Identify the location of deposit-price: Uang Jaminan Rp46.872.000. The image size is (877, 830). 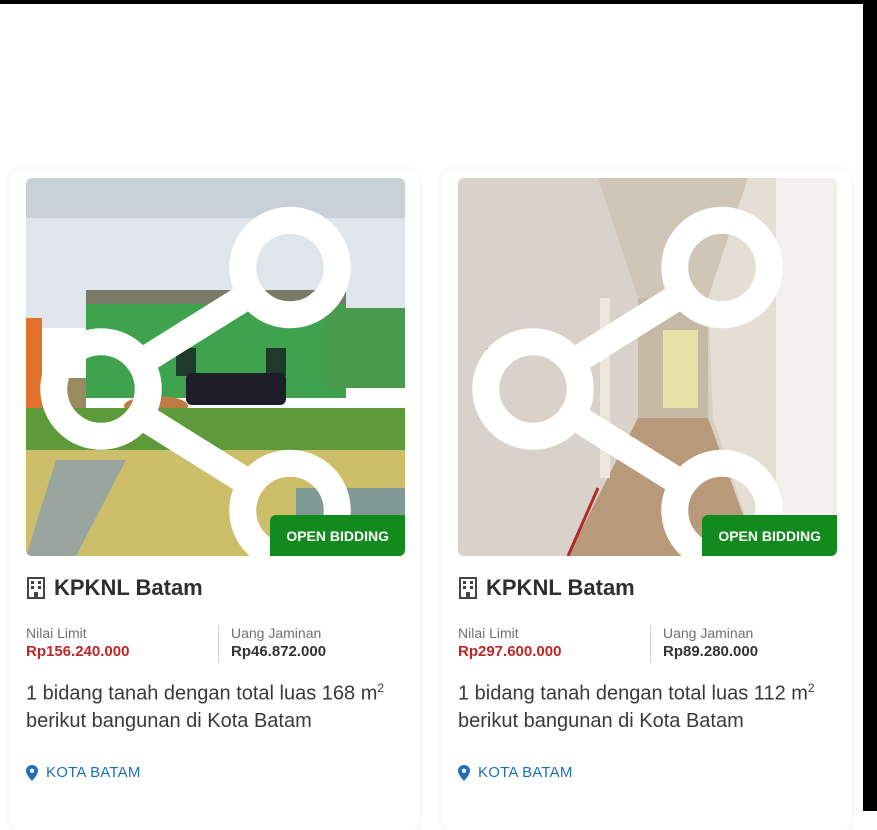
(272, 644).